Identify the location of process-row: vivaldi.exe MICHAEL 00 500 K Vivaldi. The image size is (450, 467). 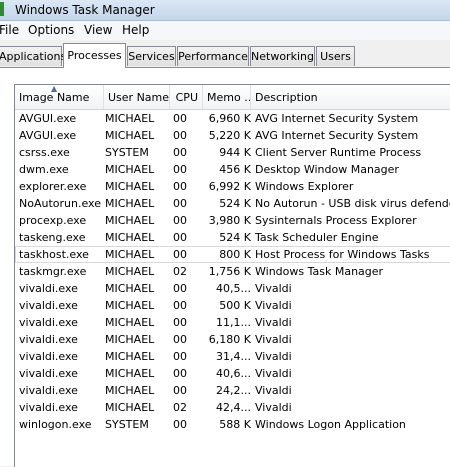
(232, 305).